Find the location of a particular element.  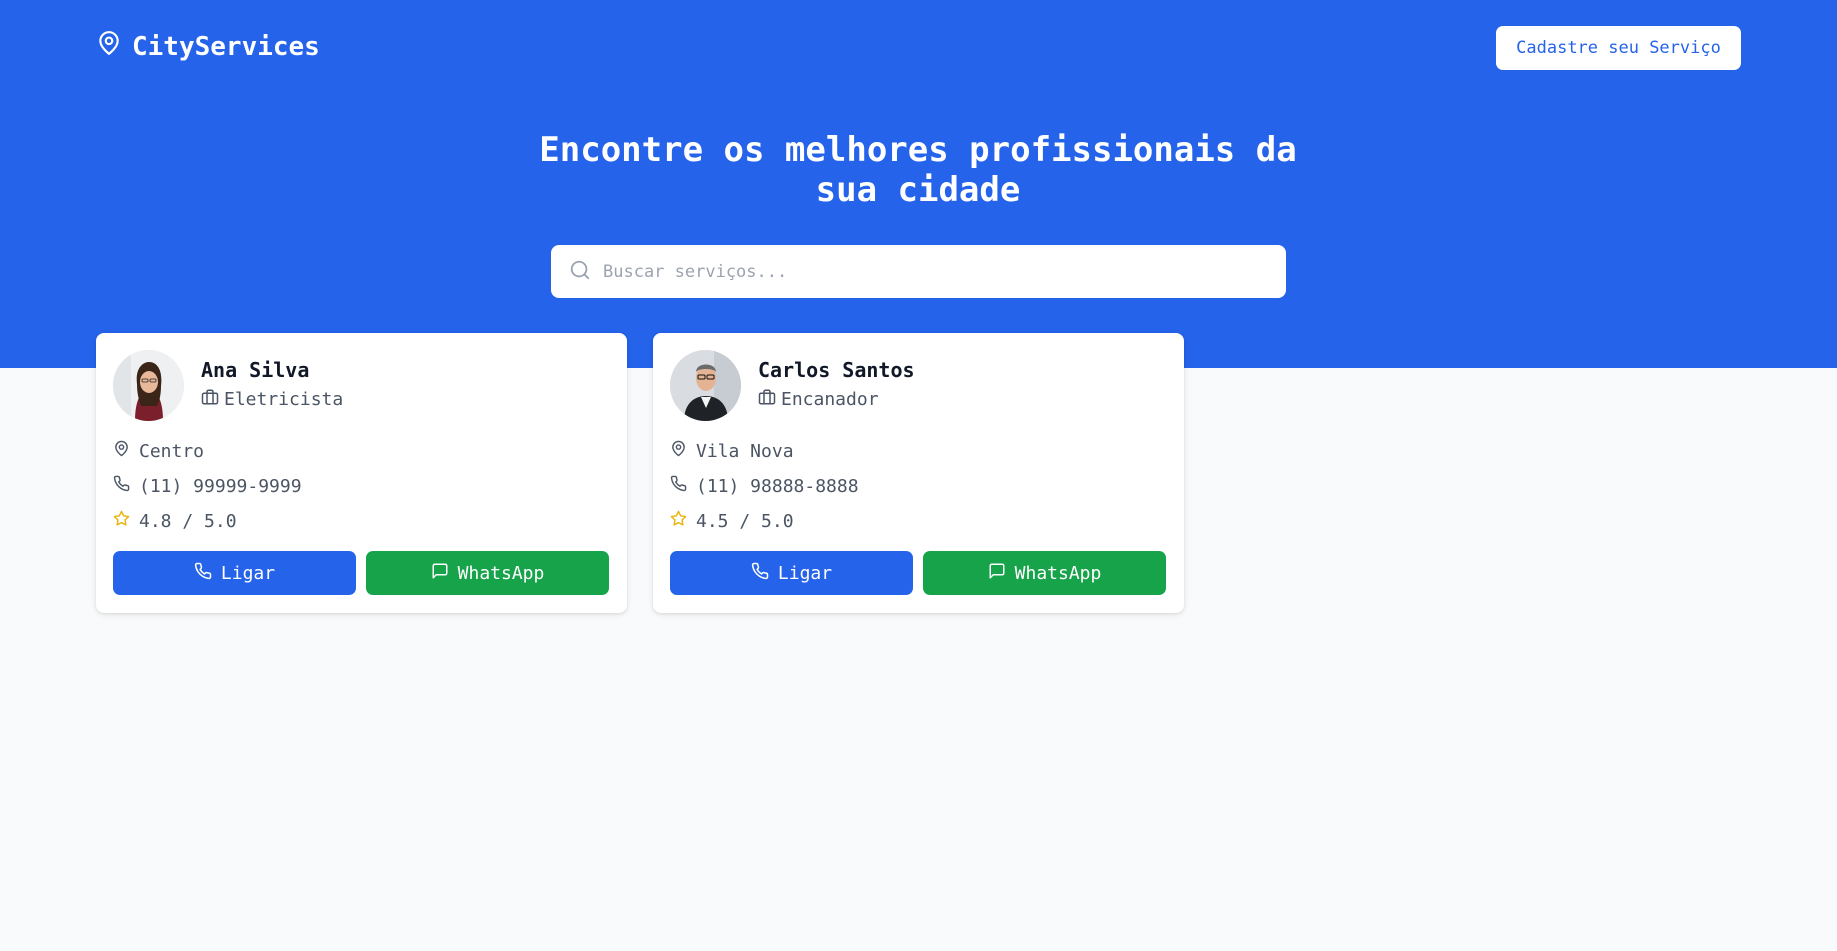

provider-location: Centro is located at coordinates (158, 451).